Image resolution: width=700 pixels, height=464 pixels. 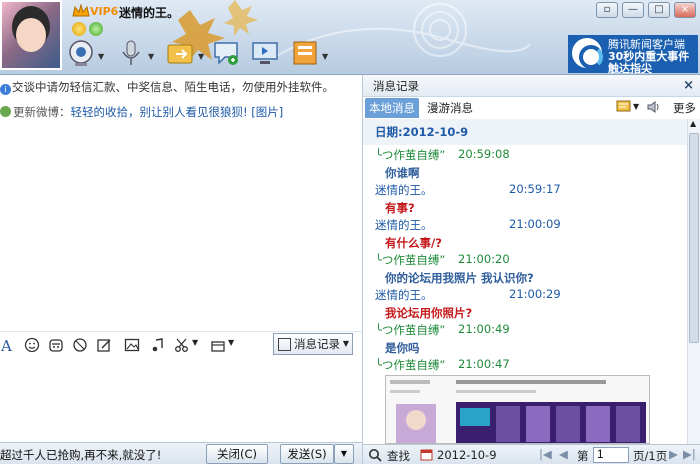 What do you see at coordinates (104, 11) in the screenshot?
I see `vip-badge: VIP6` at bounding box center [104, 11].